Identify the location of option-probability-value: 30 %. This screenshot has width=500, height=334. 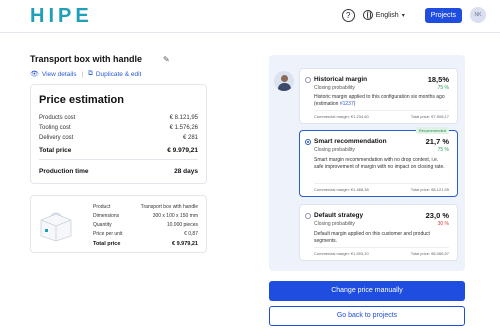
(443, 224).